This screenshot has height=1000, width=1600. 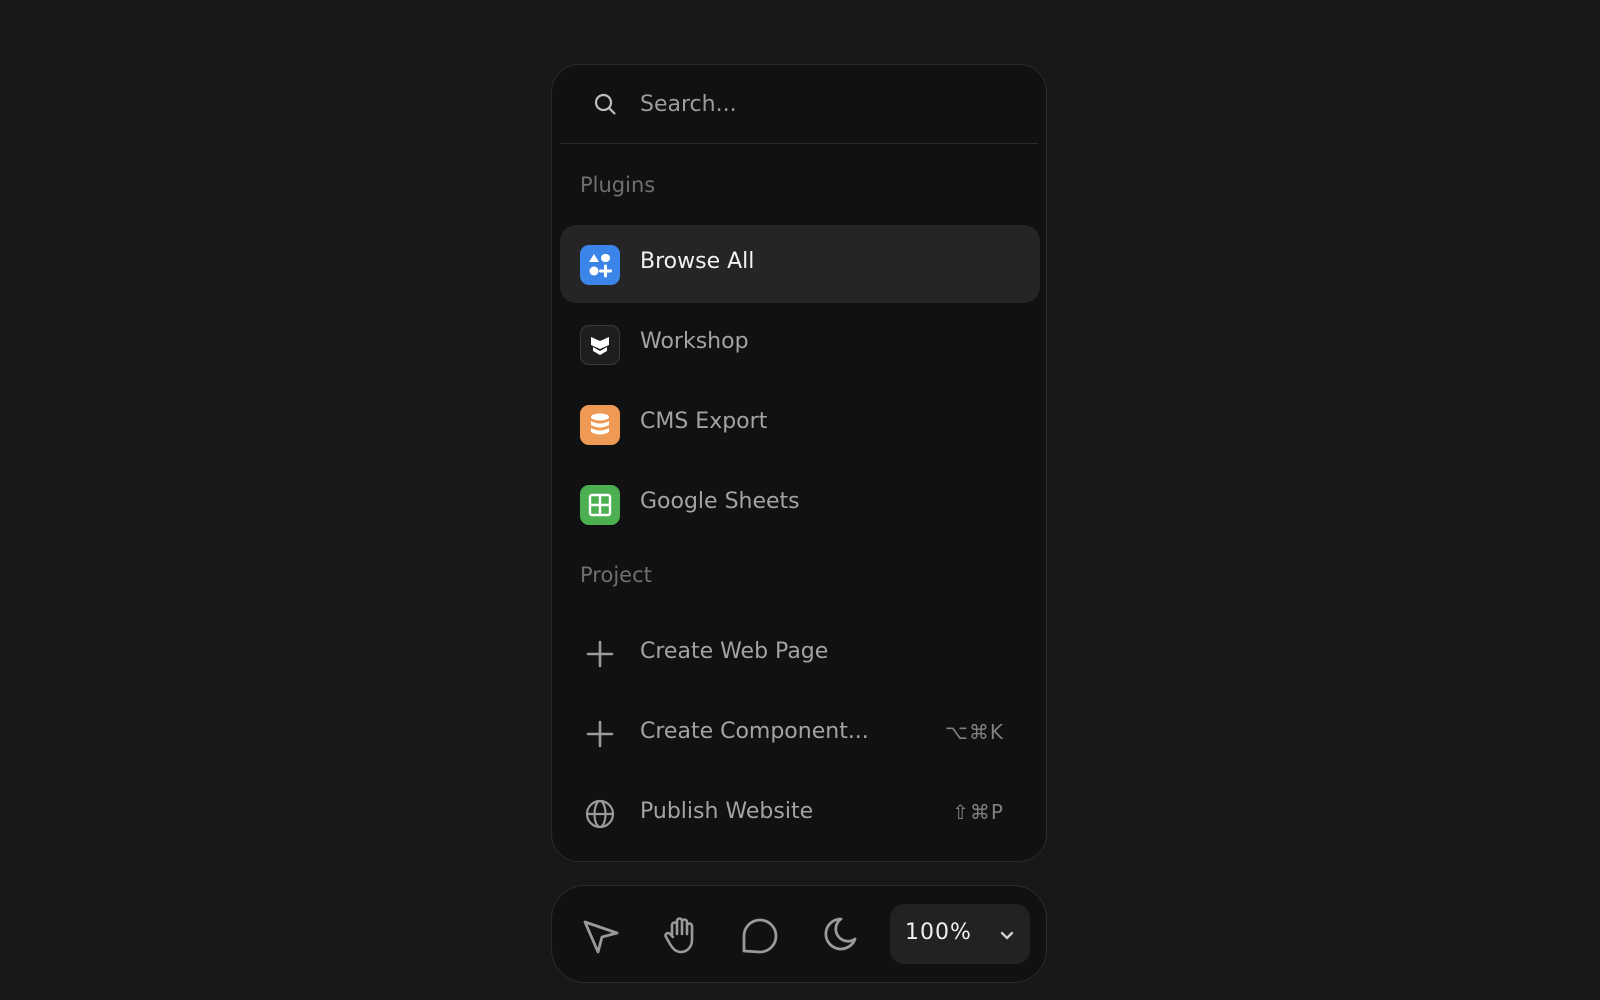 What do you see at coordinates (1007, 935) in the screenshot?
I see `chevron-down-icon` at bounding box center [1007, 935].